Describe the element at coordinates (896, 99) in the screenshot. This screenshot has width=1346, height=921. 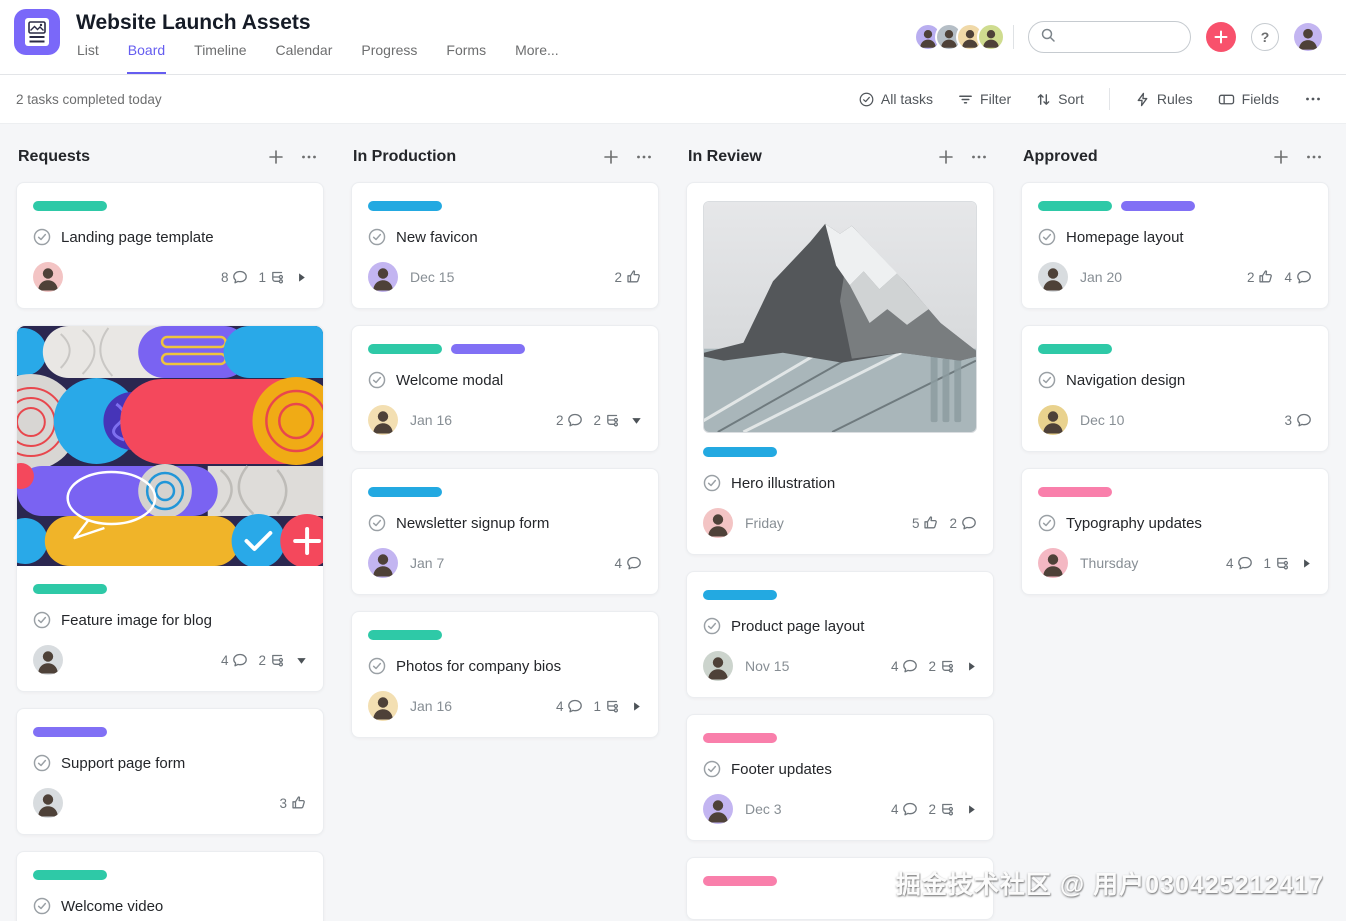
I see `all-tasks-button: All tasks` at that location.